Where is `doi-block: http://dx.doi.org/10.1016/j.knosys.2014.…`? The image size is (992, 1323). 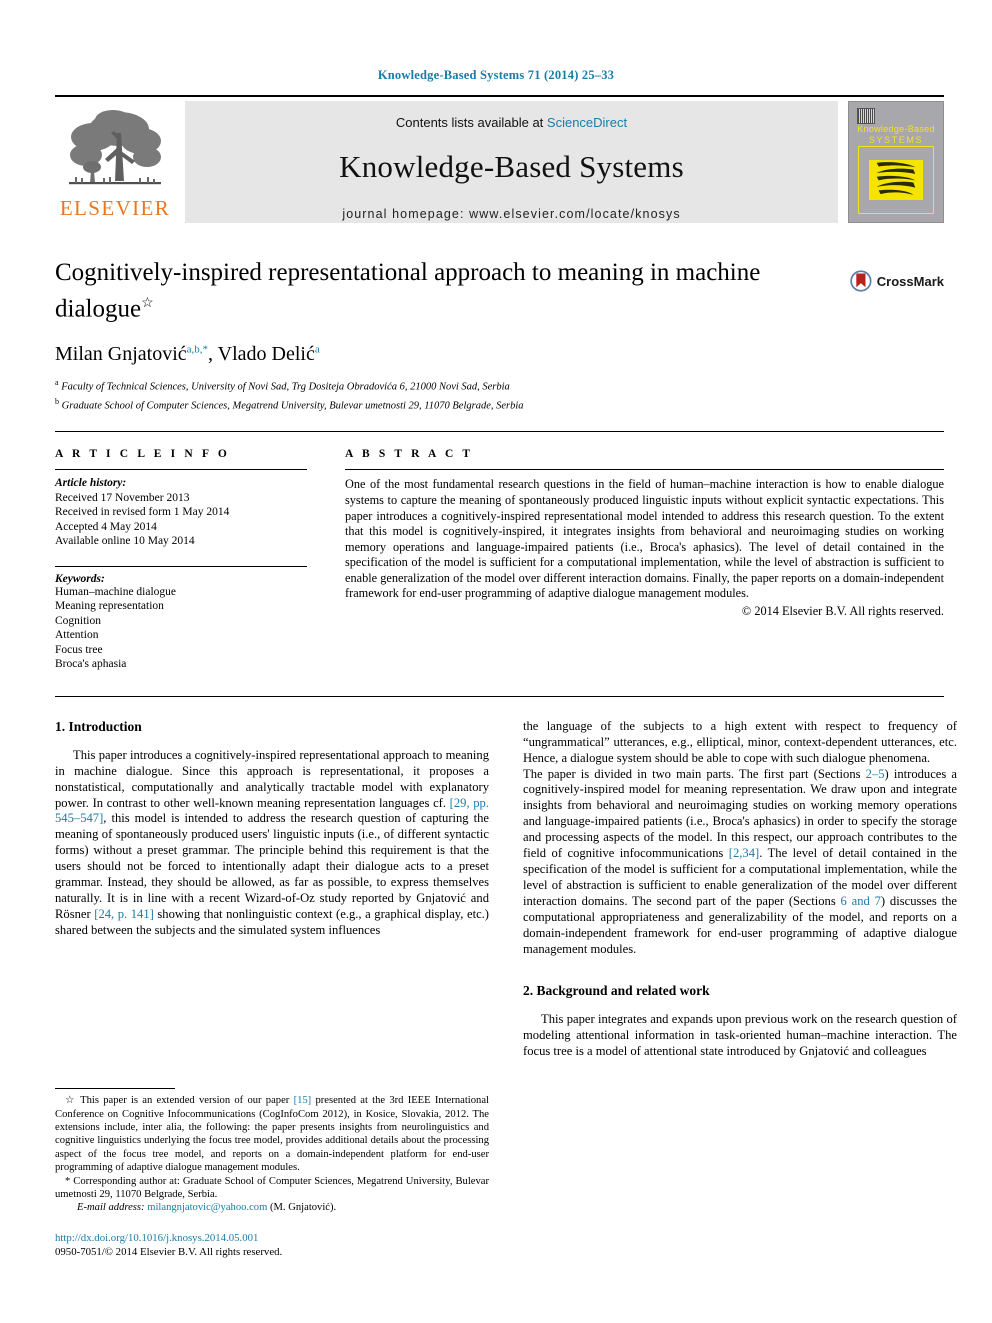 doi-block: http://dx.doi.org/10.1016/j.knosys.2014.… is located at coordinates (272, 1245).